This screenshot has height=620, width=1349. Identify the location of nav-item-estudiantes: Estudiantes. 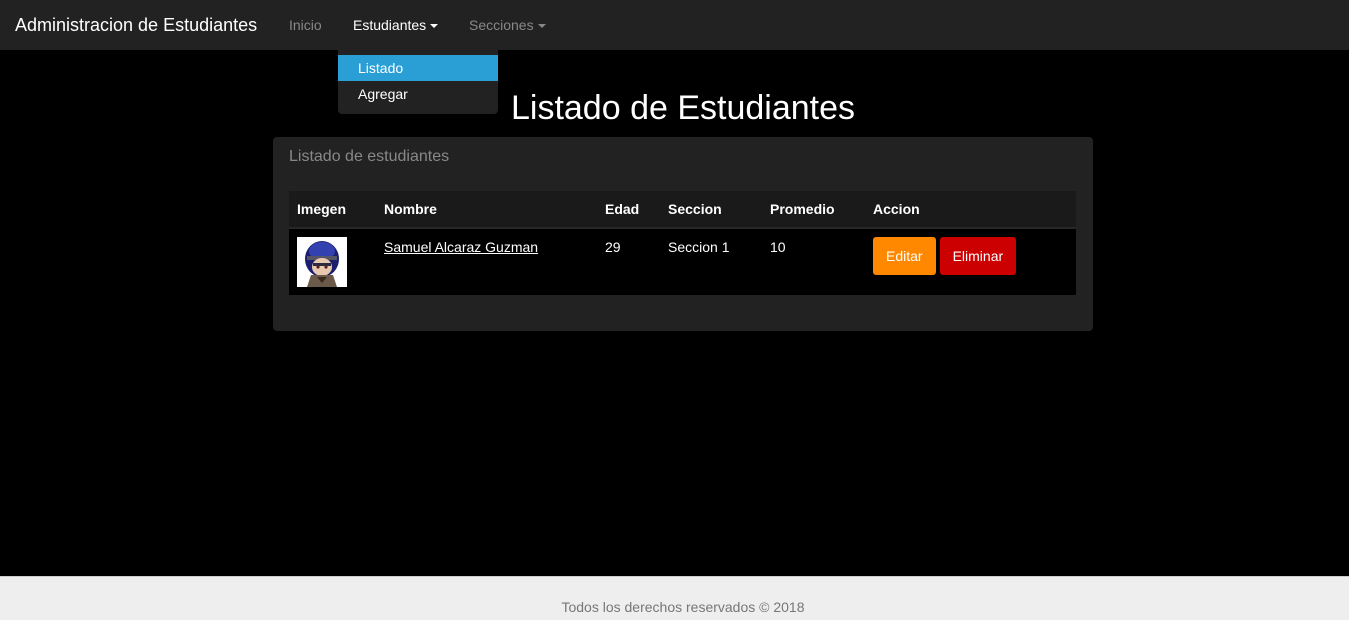
(396, 25).